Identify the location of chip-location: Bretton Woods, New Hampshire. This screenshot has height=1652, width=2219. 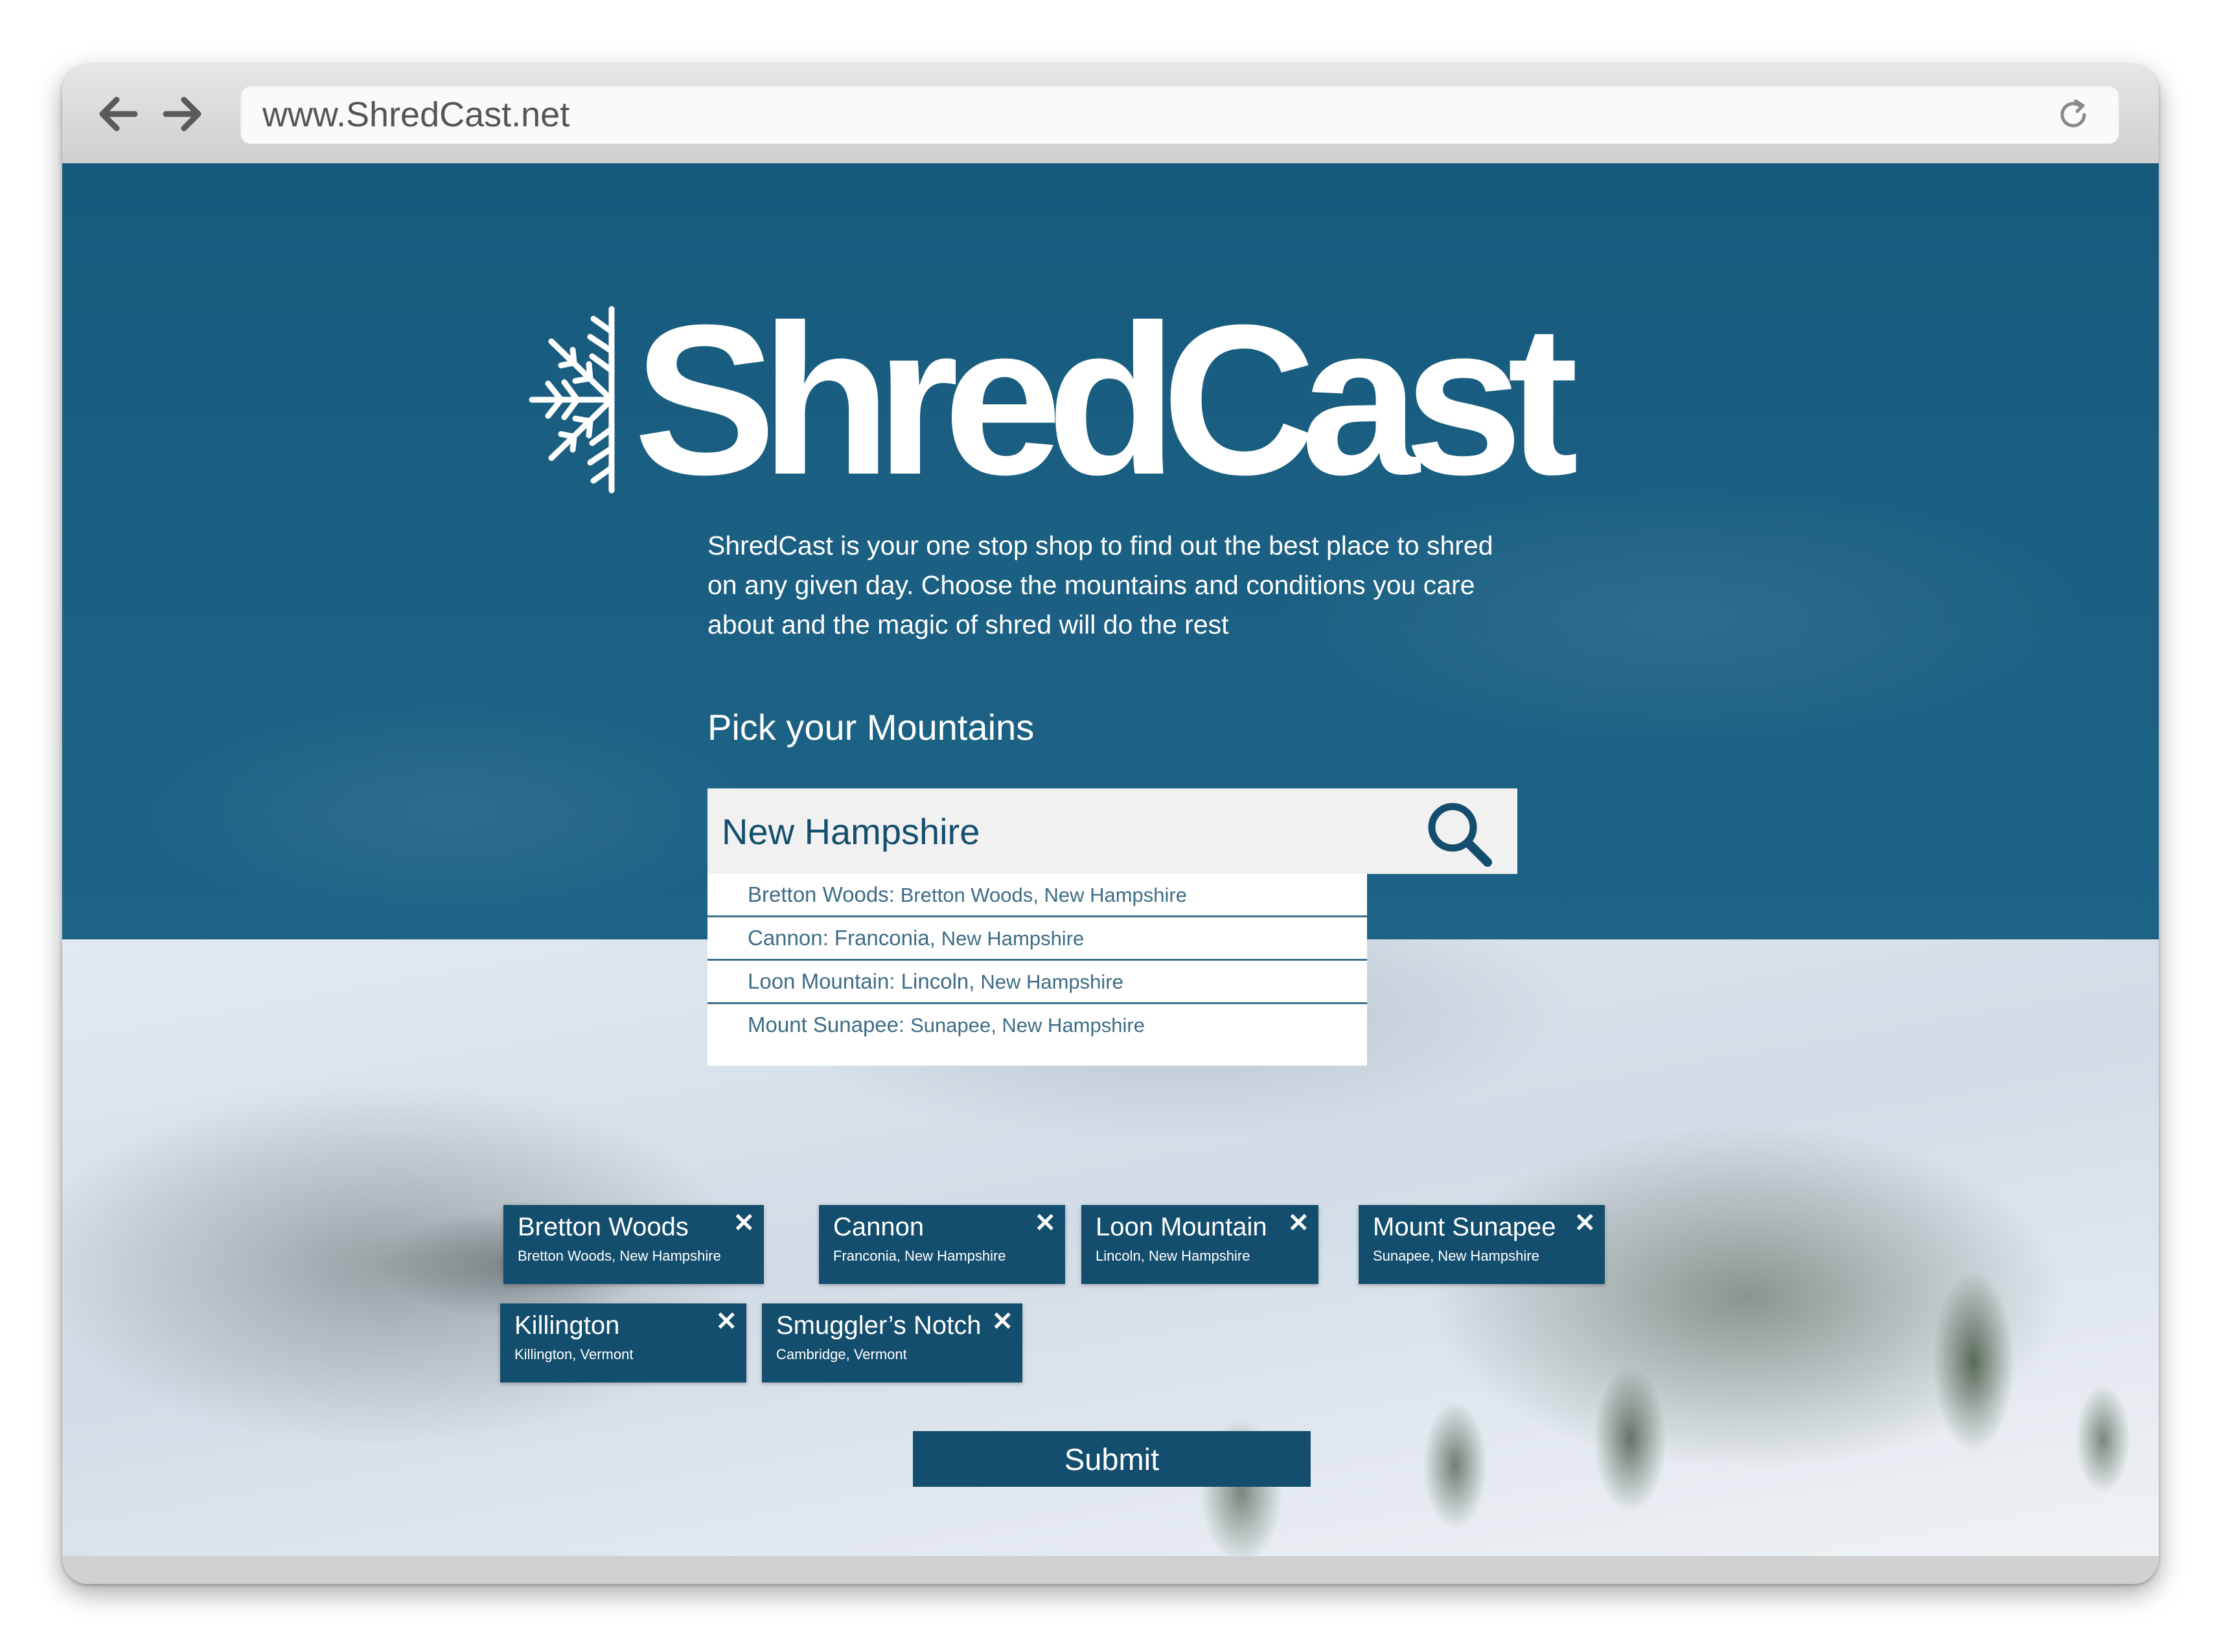
(619, 1256).